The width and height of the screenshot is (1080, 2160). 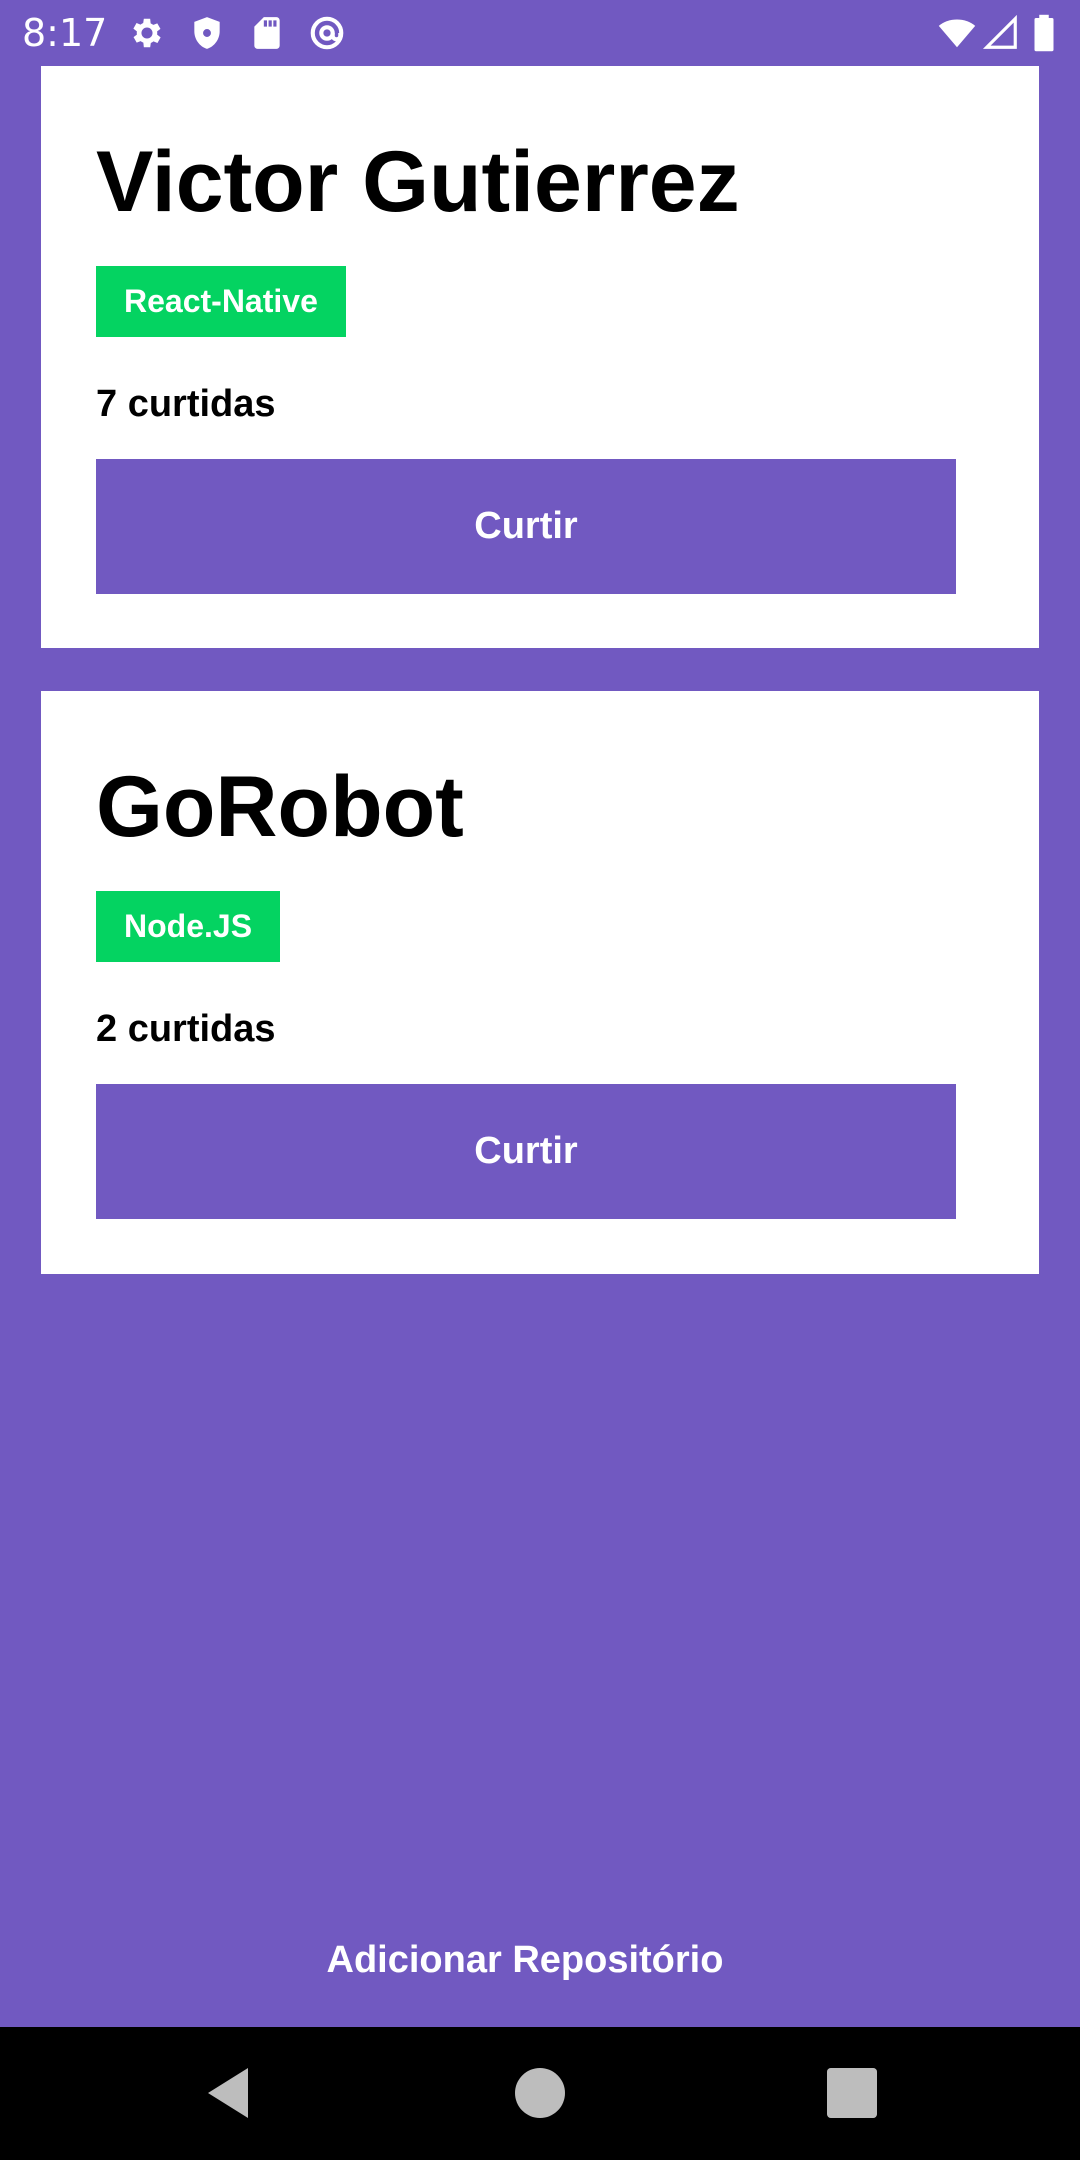 What do you see at coordinates (418, 182) in the screenshot?
I see `repository-title: Victor Gutierrez` at bounding box center [418, 182].